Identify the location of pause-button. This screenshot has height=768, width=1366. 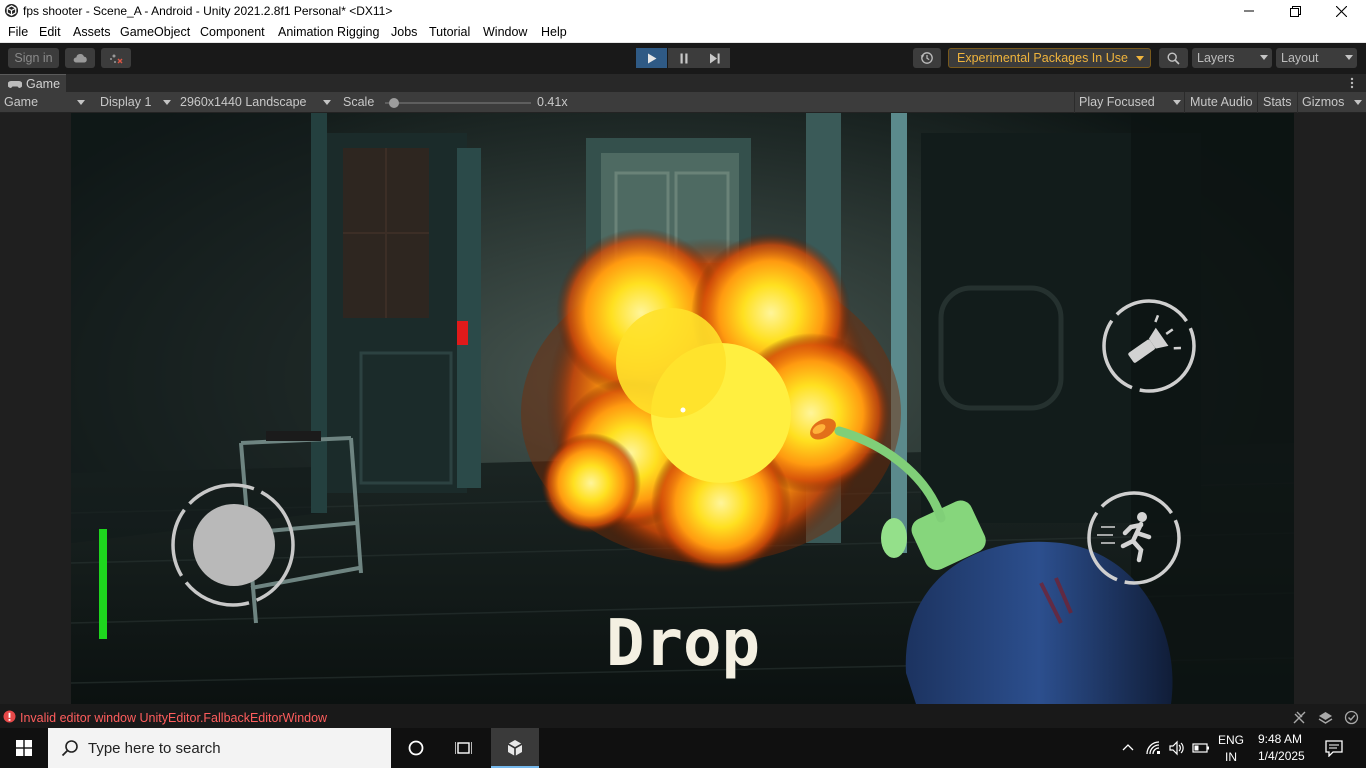
(683, 58).